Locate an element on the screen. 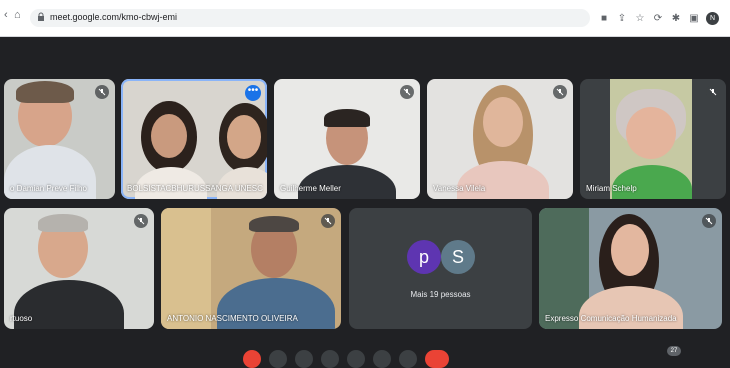 The image size is (730, 368). profile-icon: N is located at coordinates (712, 18).